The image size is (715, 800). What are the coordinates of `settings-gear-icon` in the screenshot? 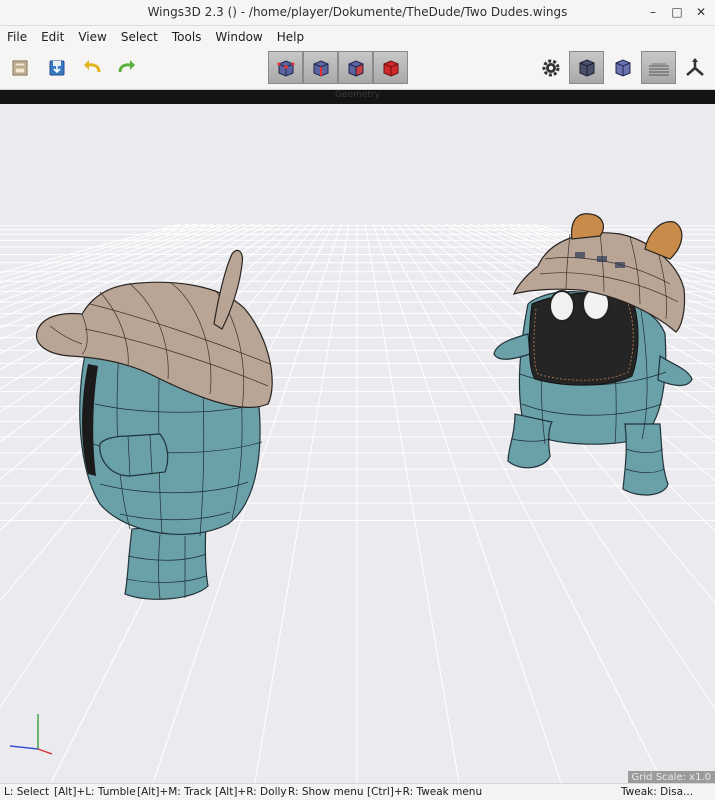 It's located at (550, 67).